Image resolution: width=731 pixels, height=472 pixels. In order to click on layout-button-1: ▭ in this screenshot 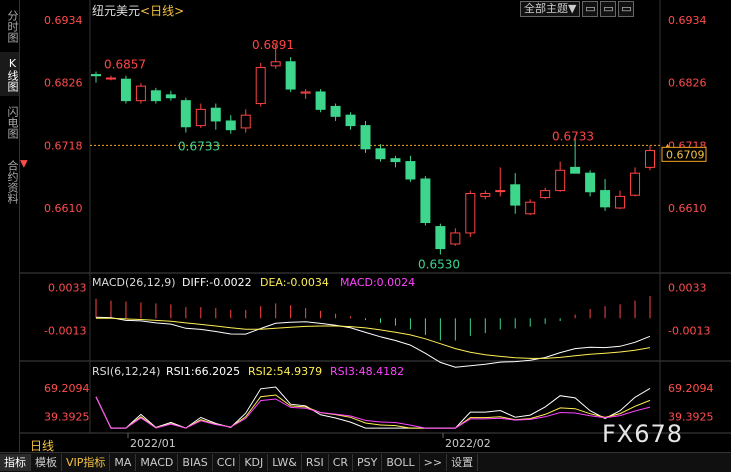, I will do `click(590, 9)`.